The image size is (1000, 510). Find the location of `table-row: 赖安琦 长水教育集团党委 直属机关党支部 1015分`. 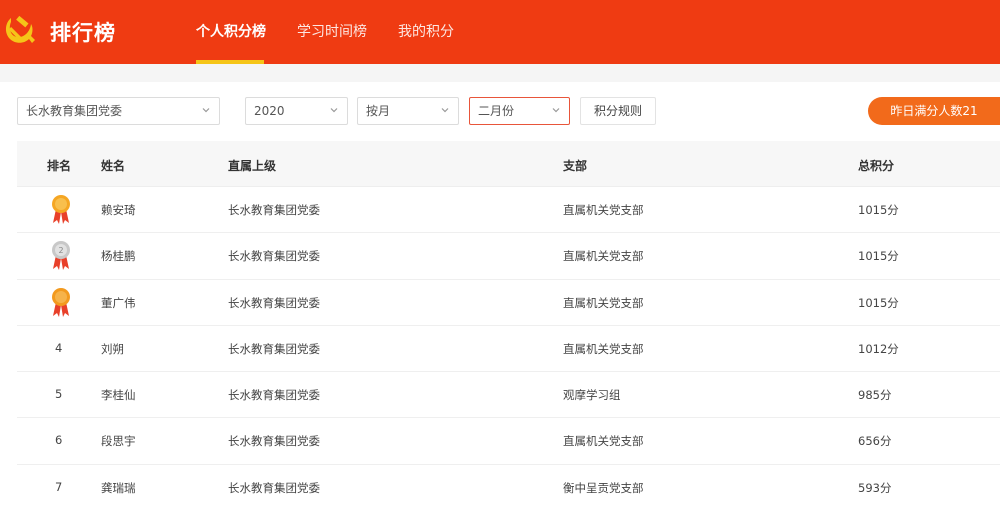

table-row: 赖安琦 长水教育集团党委 直属机关党支部 1015分 is located at coordinates (508, 210).